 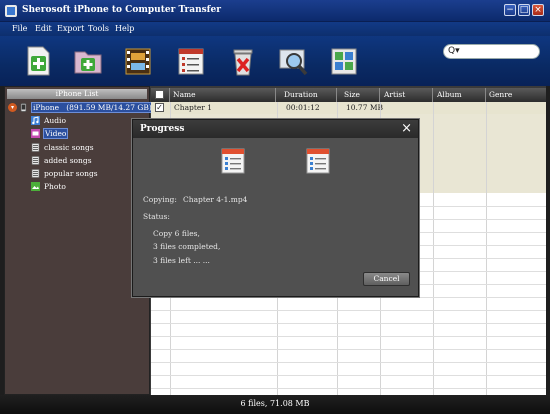 I want to click on photo-icon, so click(x=35, y=186).